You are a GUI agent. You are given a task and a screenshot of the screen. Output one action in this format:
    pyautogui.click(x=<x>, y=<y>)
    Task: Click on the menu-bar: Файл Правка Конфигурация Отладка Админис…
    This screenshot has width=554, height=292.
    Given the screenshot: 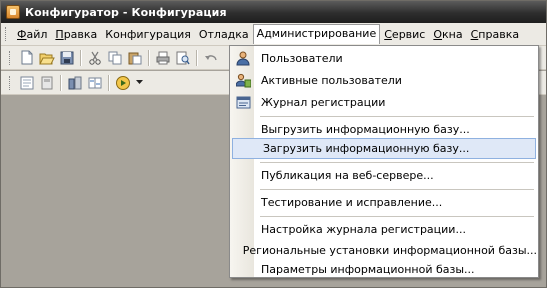 What is the action you would take?
    pyautogui.click(x=273, y=34)
    